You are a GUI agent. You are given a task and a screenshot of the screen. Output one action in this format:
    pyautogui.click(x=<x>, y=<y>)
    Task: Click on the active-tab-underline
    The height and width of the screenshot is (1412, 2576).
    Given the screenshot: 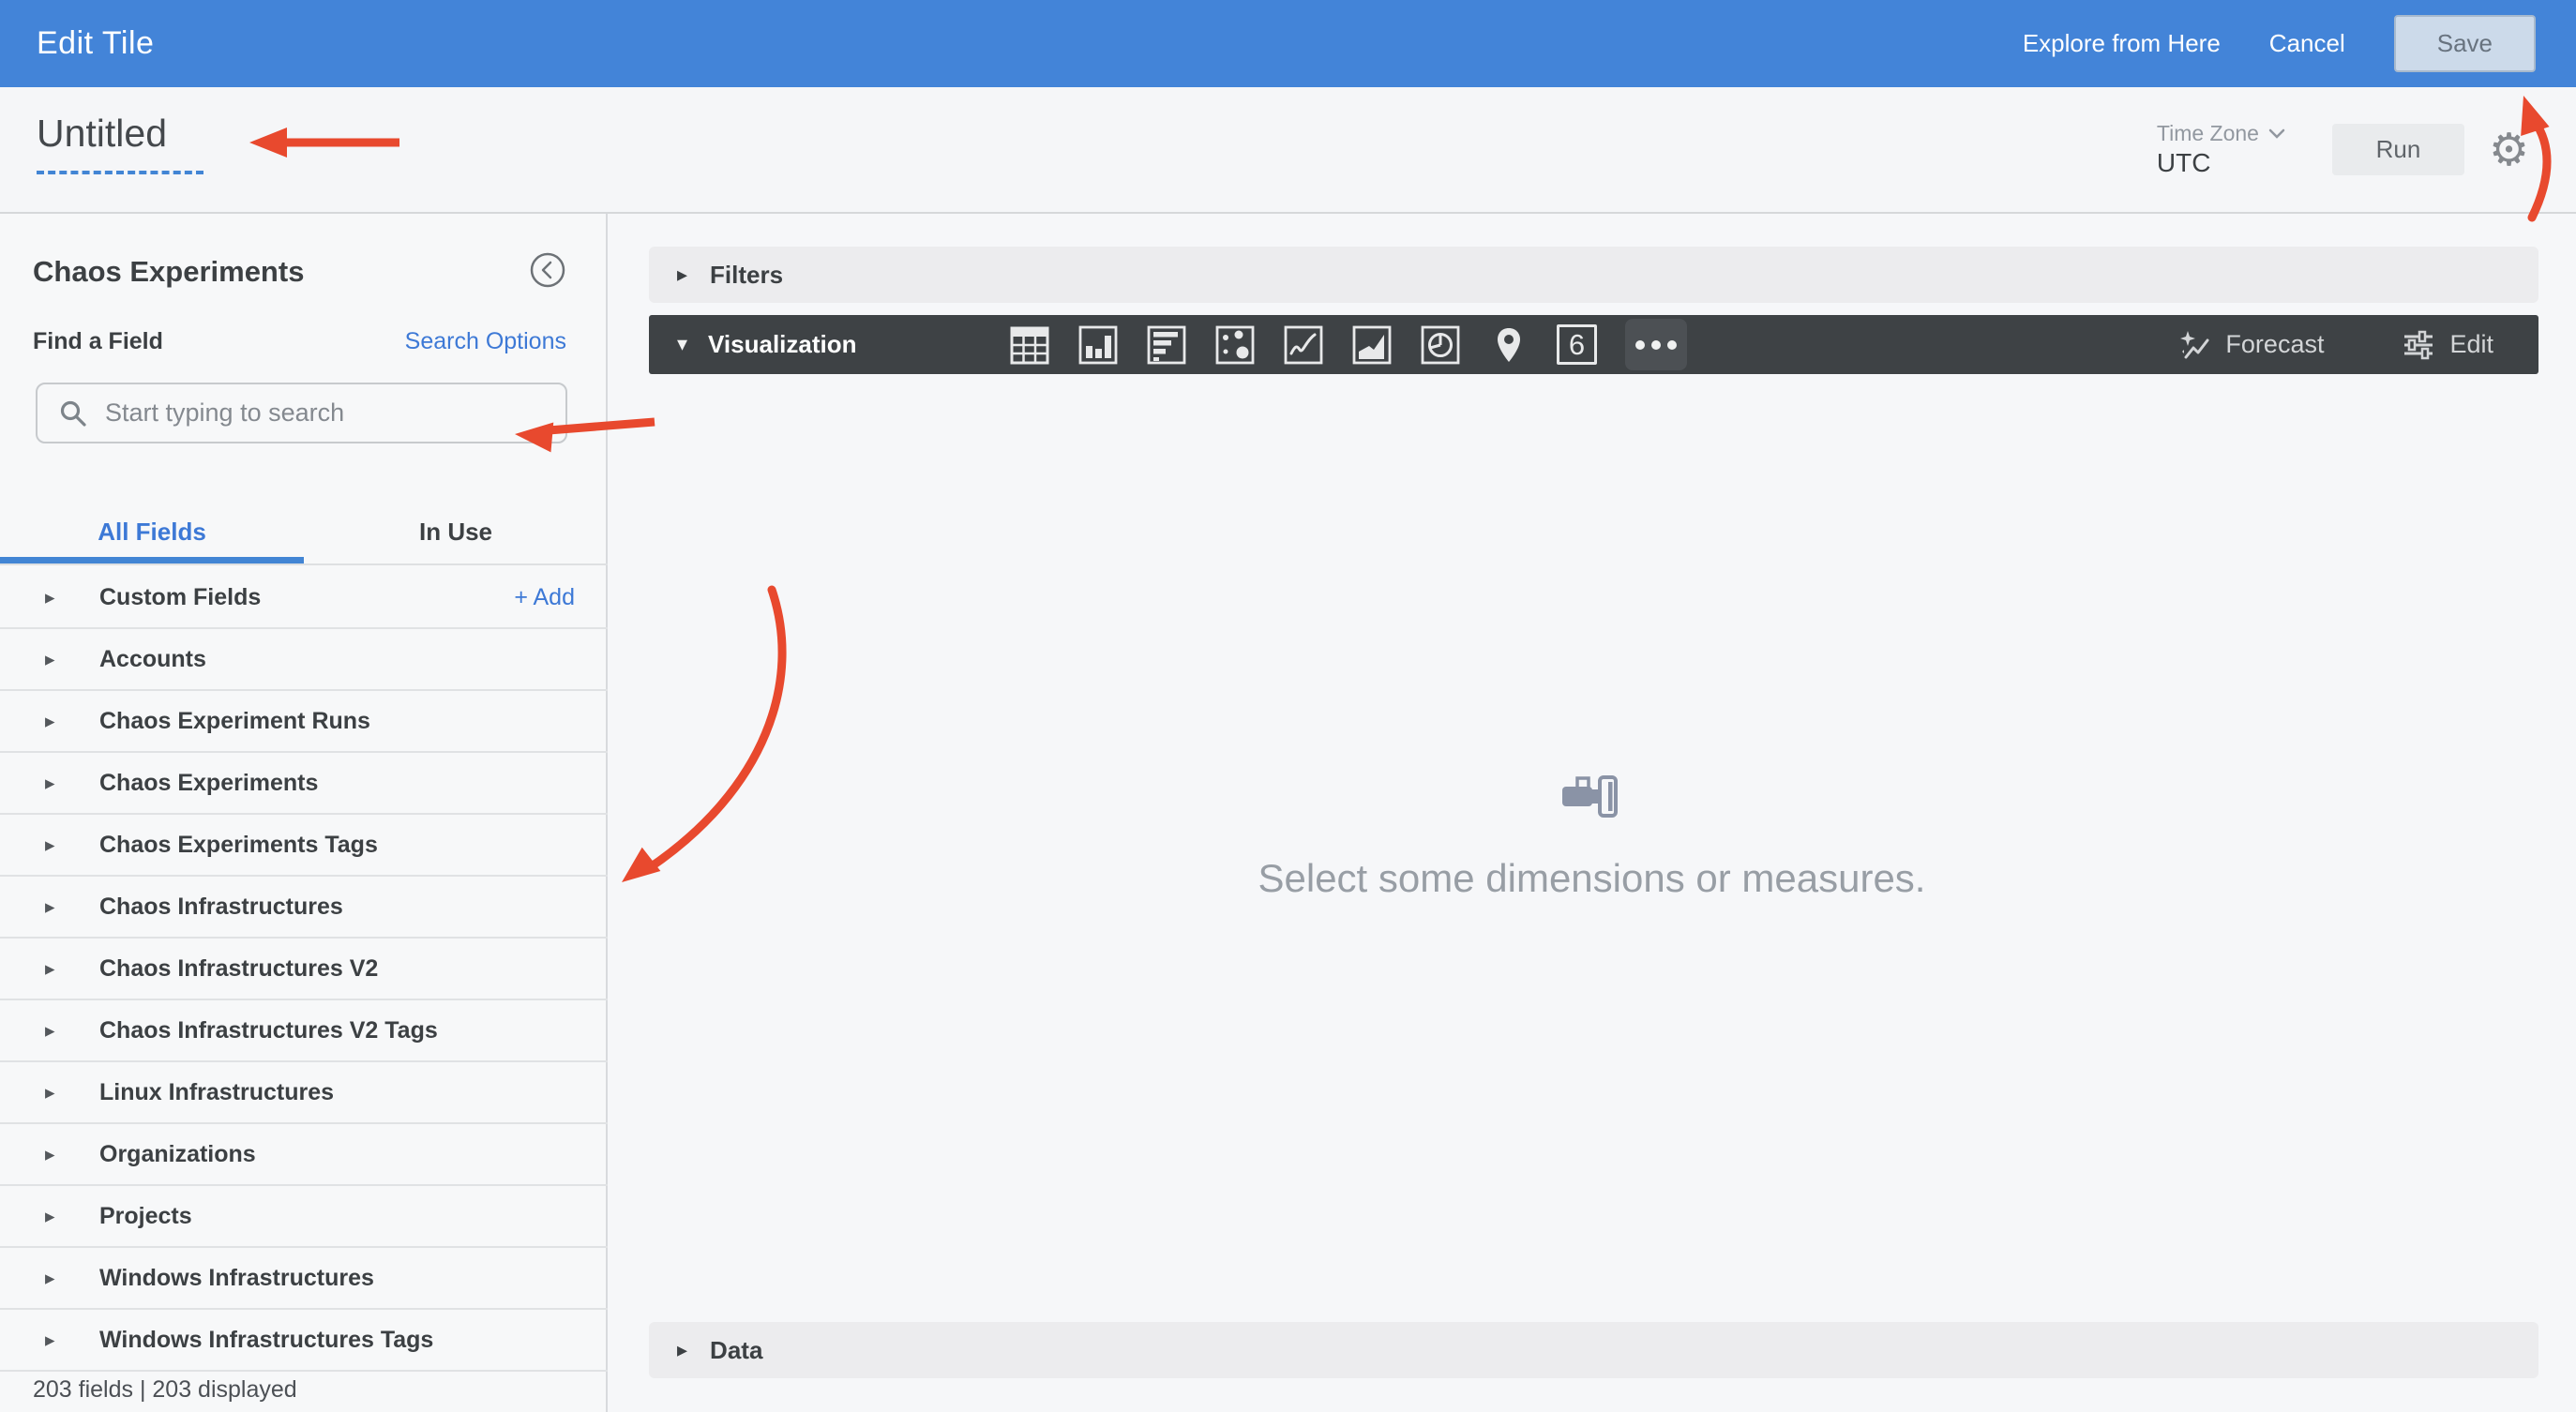 What is the action you would take?
    pyautogui.click(x=152, y=560)
    